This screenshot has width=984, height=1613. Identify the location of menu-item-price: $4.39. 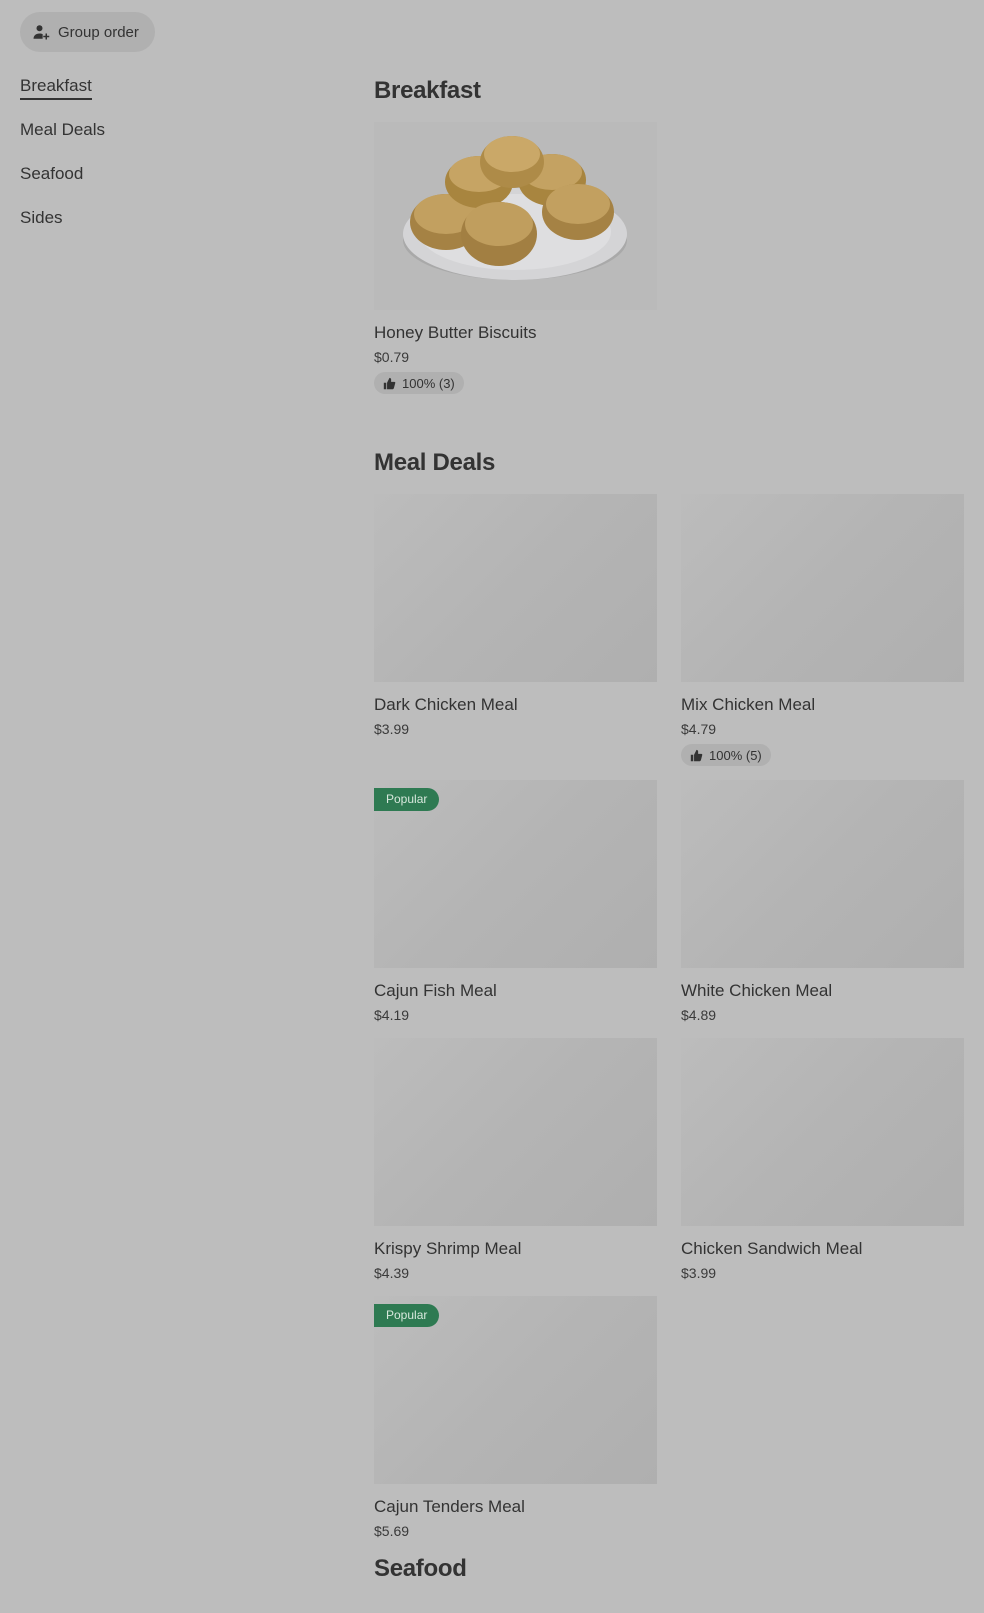
(392, 1273).